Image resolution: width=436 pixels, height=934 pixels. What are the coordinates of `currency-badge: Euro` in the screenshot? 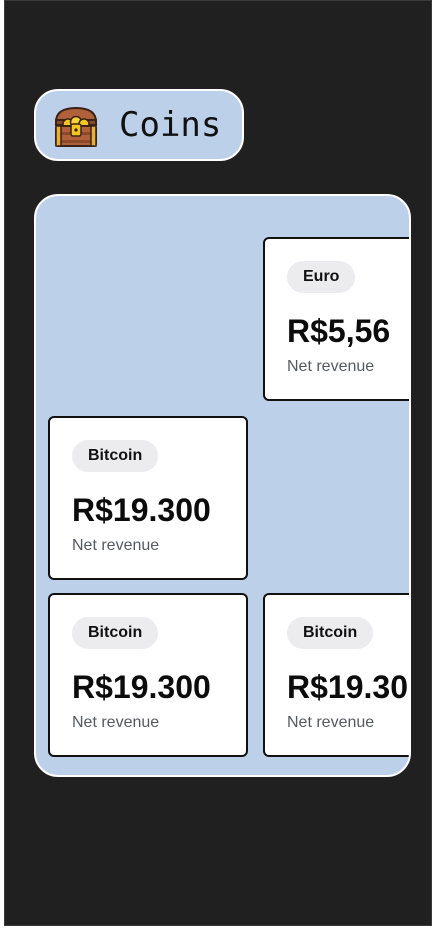 It's located at (321, 277).